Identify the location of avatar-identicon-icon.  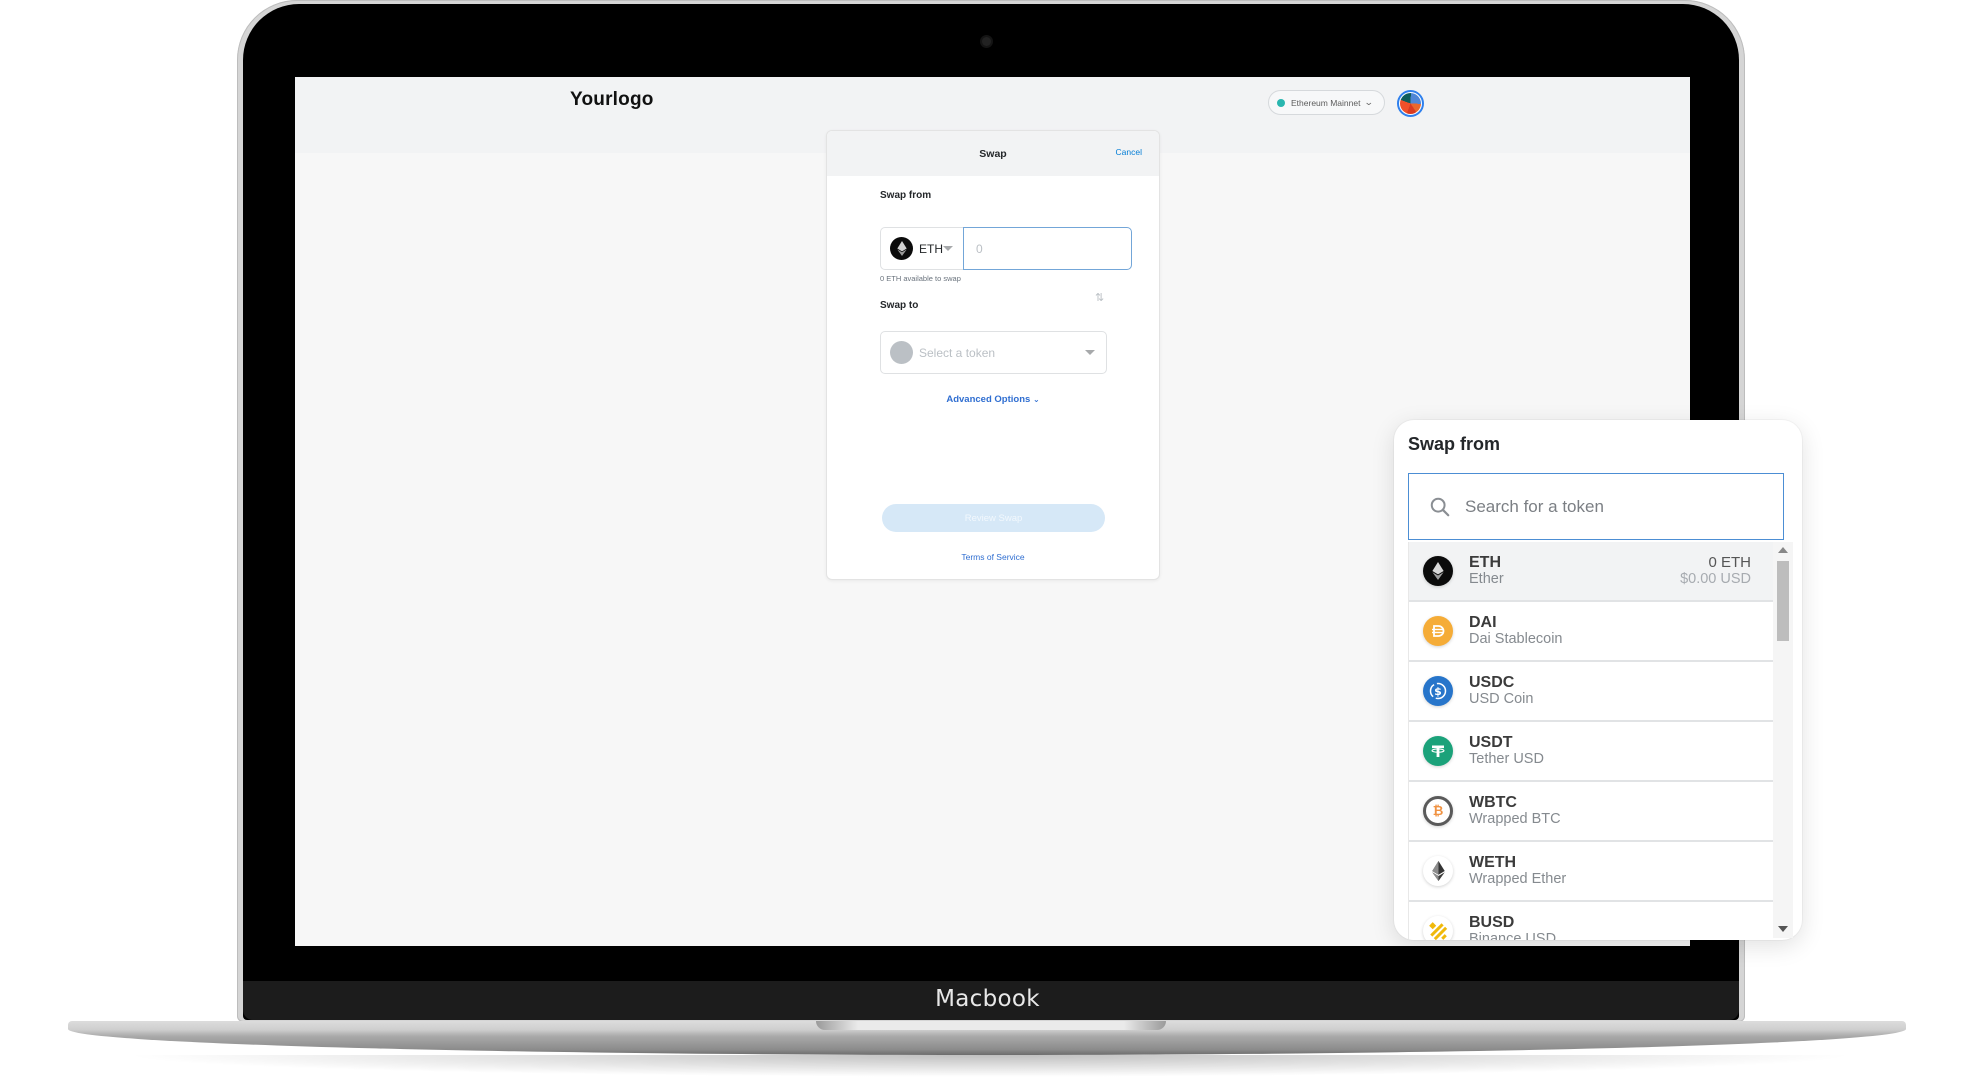
(1410, 103).